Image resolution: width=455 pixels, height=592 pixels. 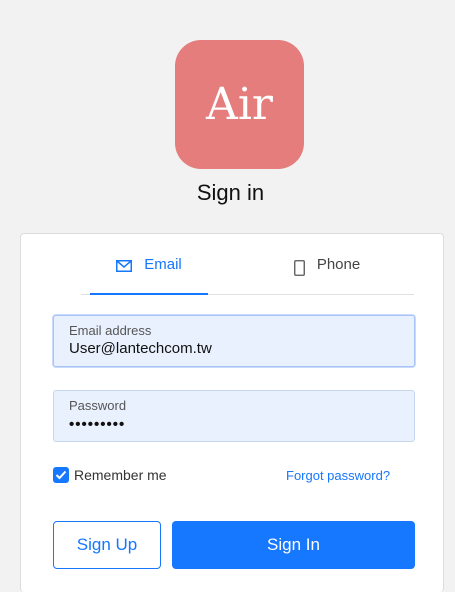 What do you see at coordinates (140, 348) in the screenshot?
I see `email-field-value: User@lantechcom.tw` at bounding box center [140, 348].